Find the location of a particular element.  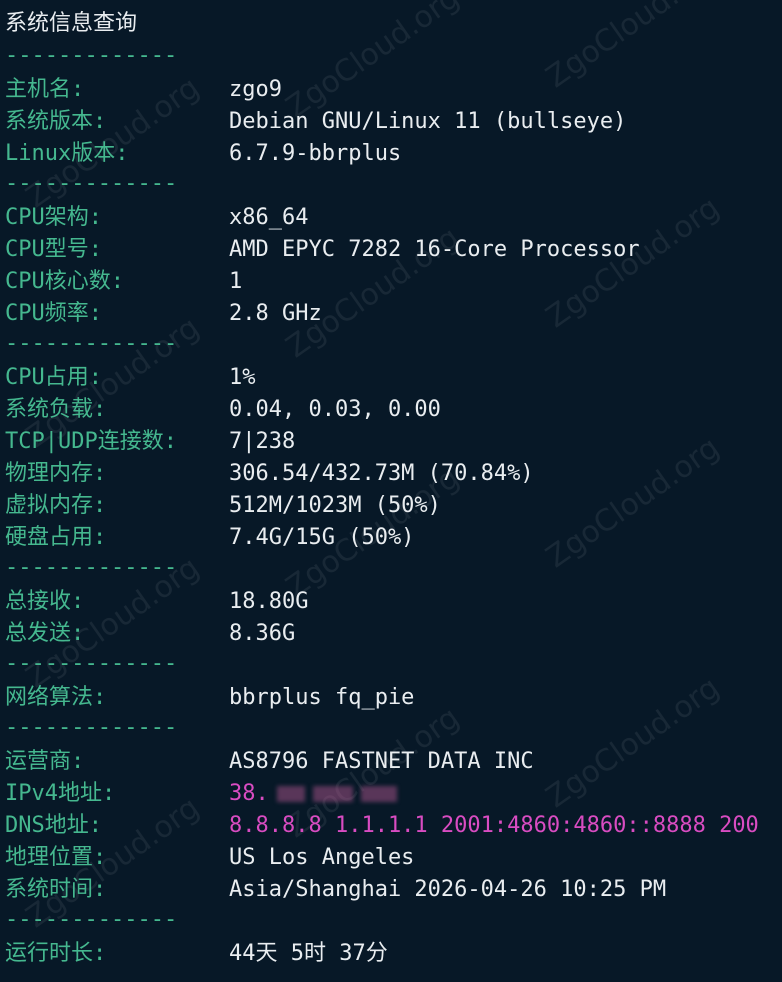

total-tx-label: 总发送: is located at coordinates (45, 633).